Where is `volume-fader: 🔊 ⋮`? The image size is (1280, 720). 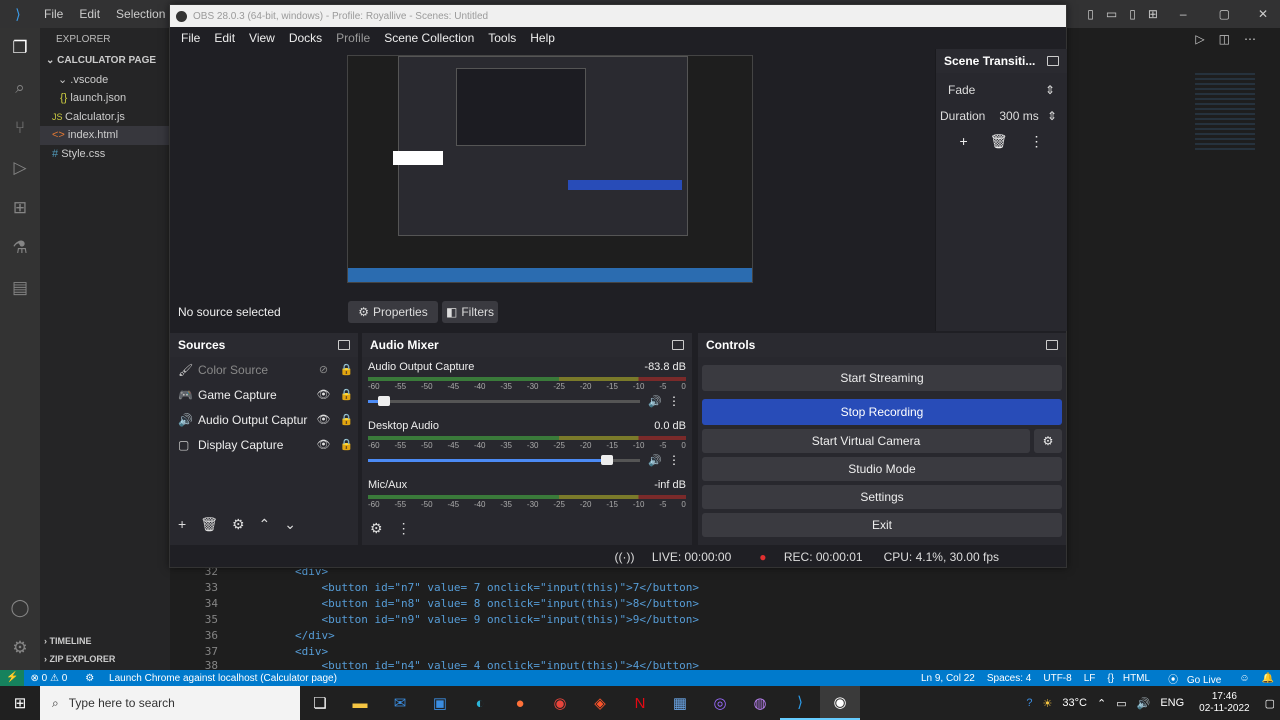 volume-fader: 🔊 ⋮ is located at coordinates (527, 460).